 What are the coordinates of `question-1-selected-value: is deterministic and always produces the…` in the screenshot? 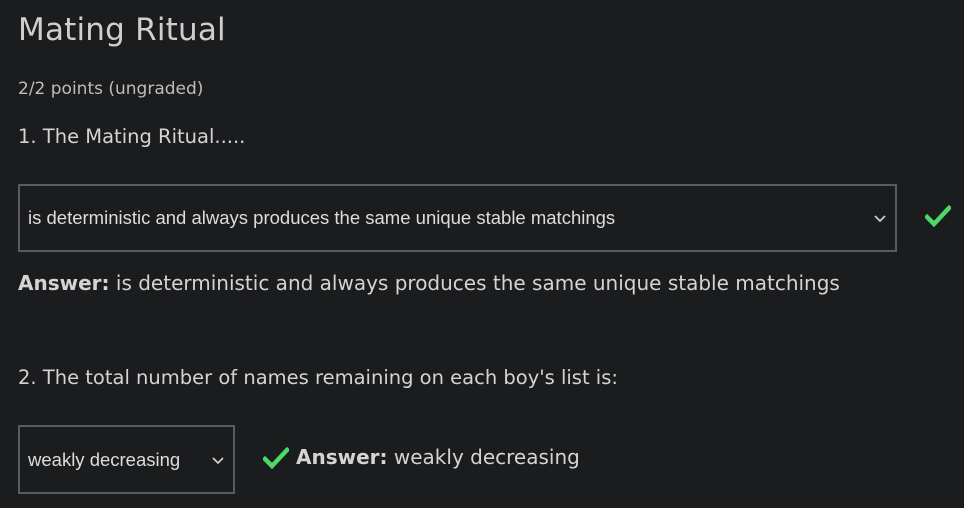 It's located at (322, 217).